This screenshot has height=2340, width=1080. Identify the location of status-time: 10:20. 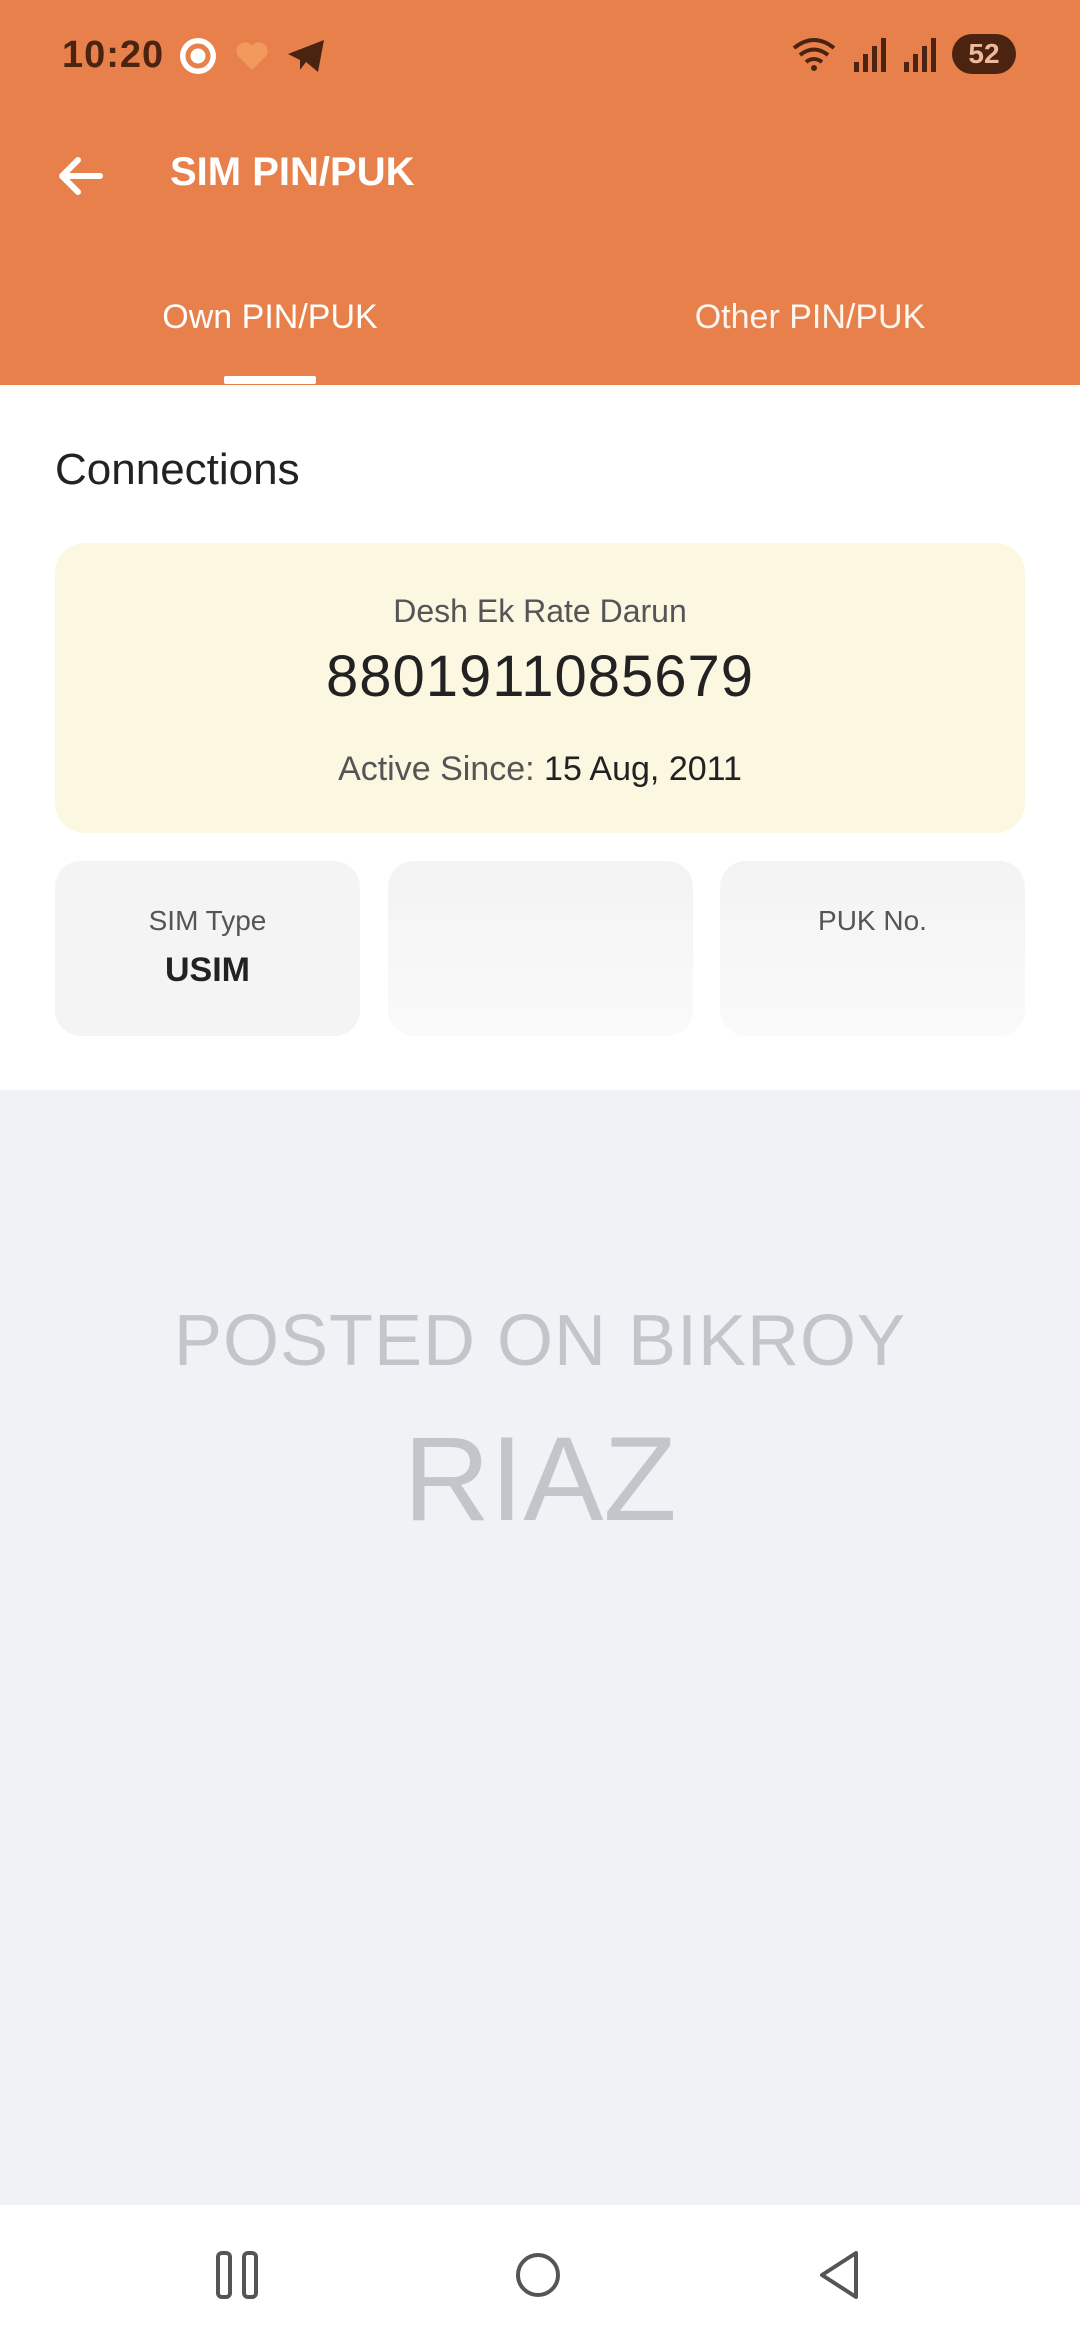
(113, 55).